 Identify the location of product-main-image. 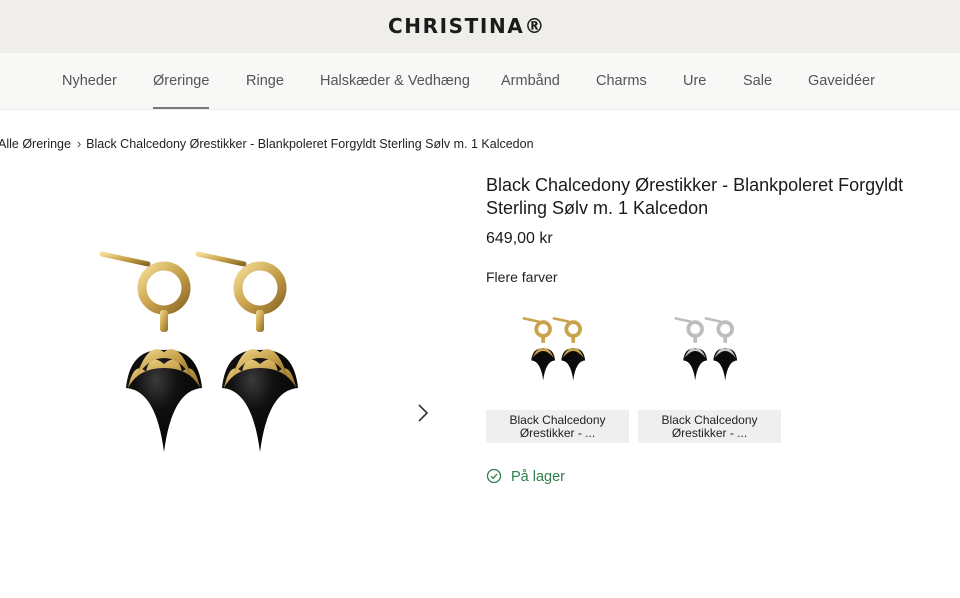
(205, 355).